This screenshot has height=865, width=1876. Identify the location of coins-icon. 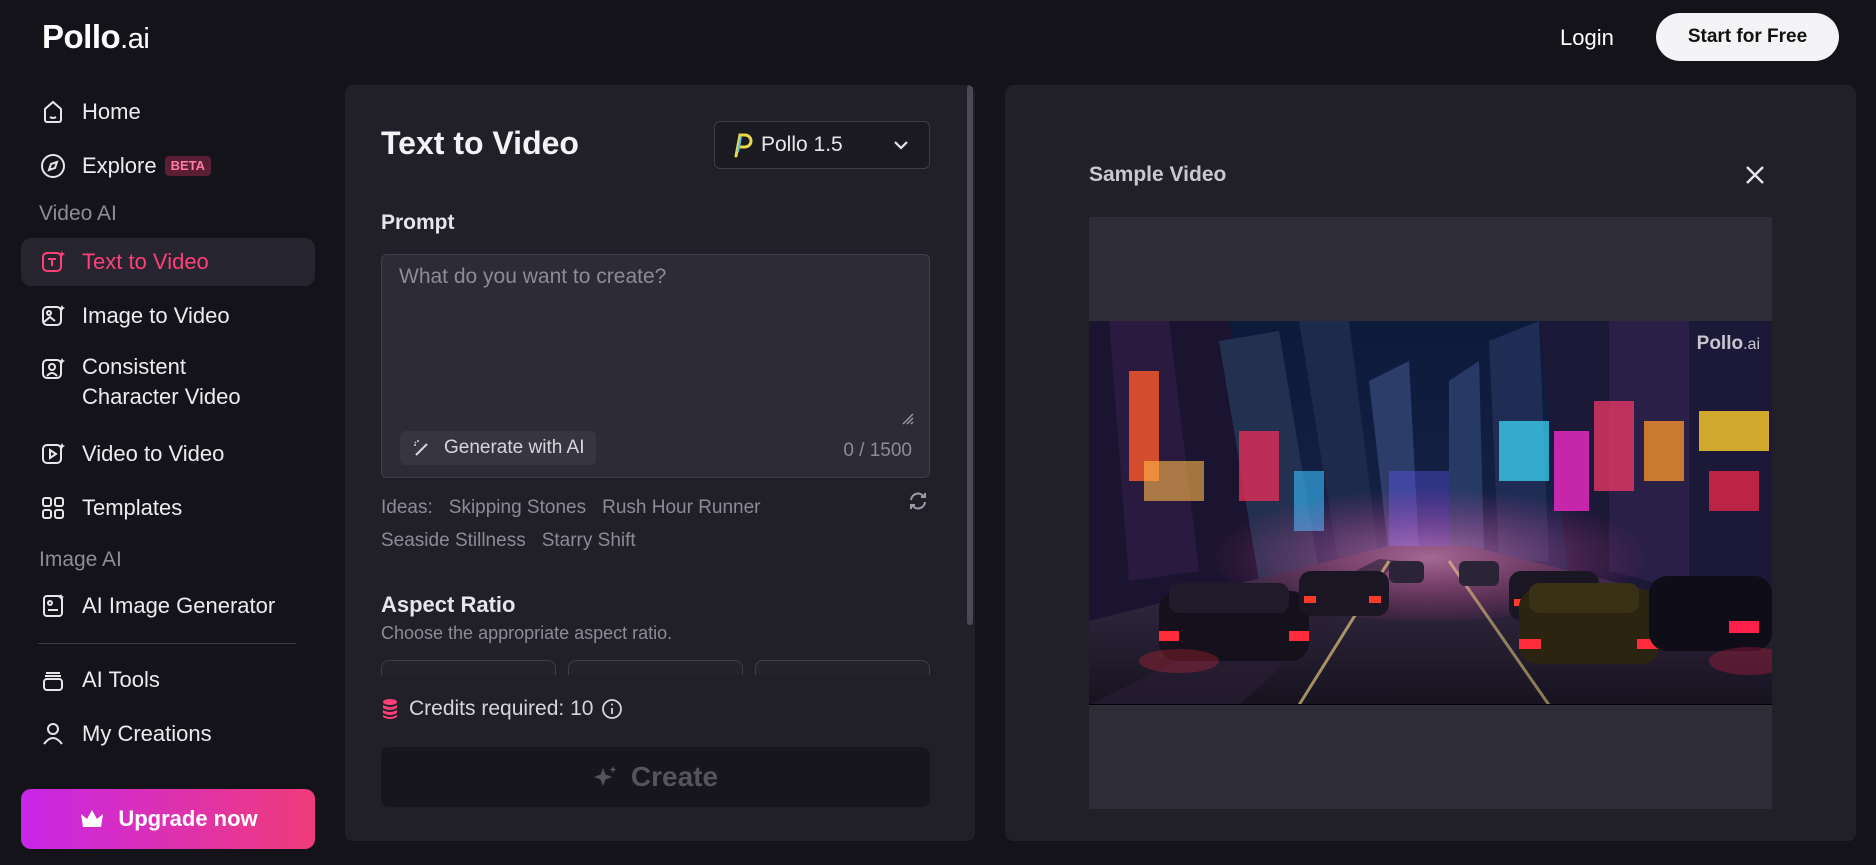
(390, 709).